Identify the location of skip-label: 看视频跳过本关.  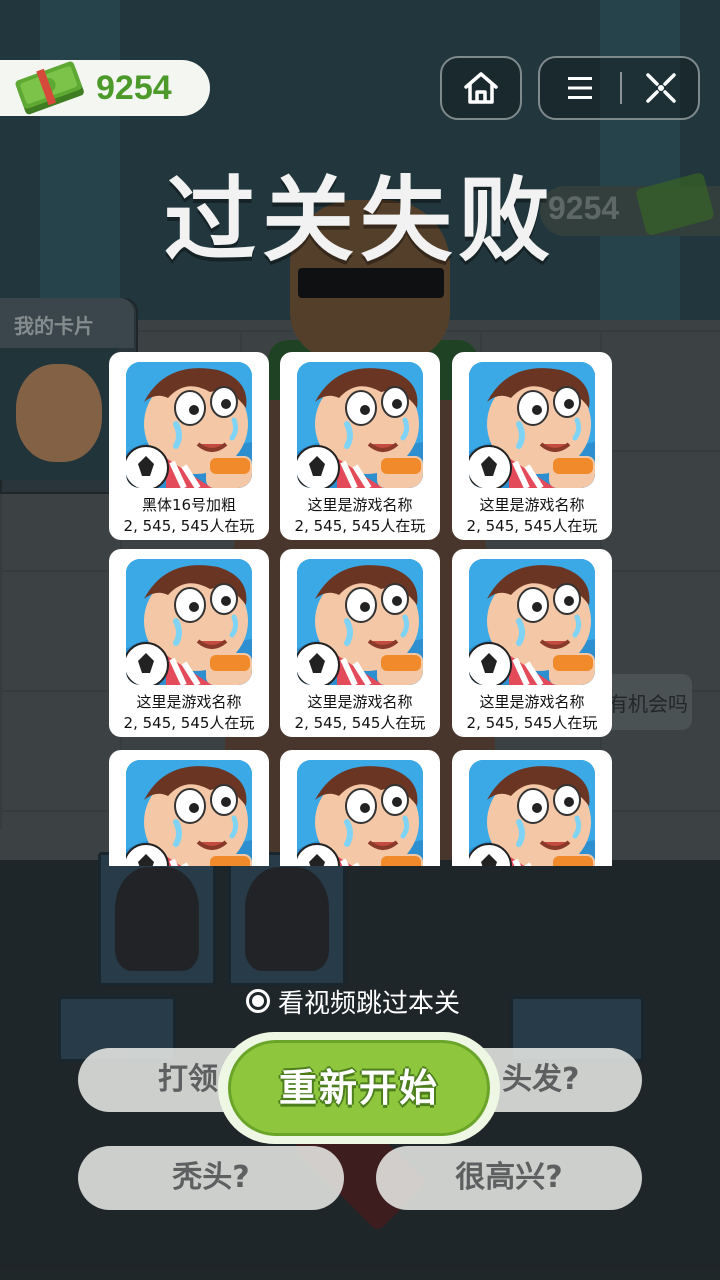
(369, 1003).